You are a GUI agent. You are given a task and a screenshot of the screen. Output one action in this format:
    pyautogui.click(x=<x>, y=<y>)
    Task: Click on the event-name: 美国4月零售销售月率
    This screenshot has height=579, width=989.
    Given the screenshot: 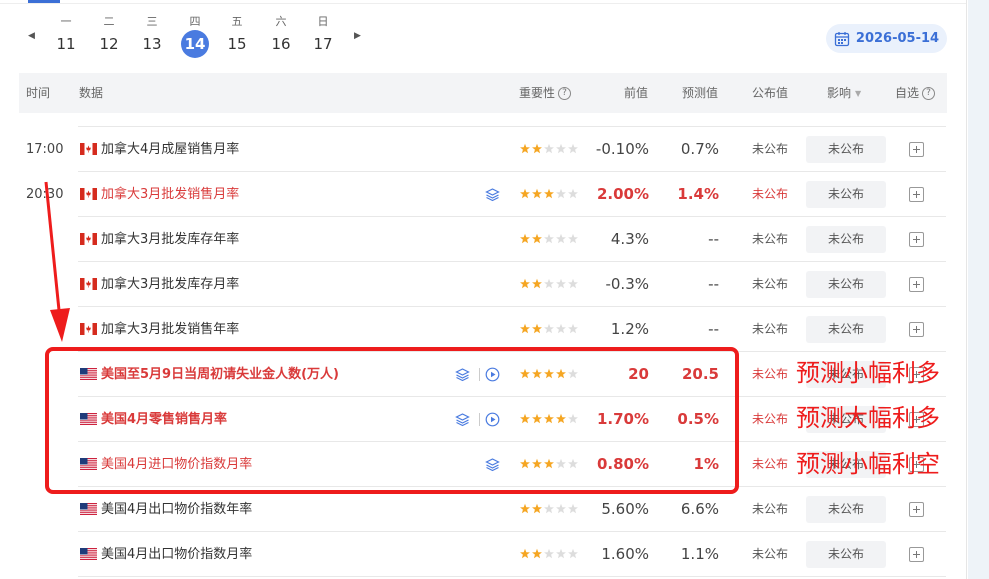 What is the action you would take?
    pyautogui.click(x=164, y=419)
    